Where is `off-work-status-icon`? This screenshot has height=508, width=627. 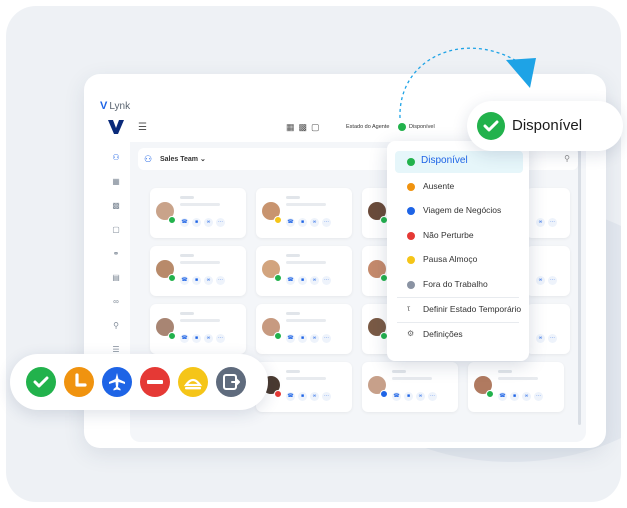 off-work-status-icon is located at coordinates (231, 382).